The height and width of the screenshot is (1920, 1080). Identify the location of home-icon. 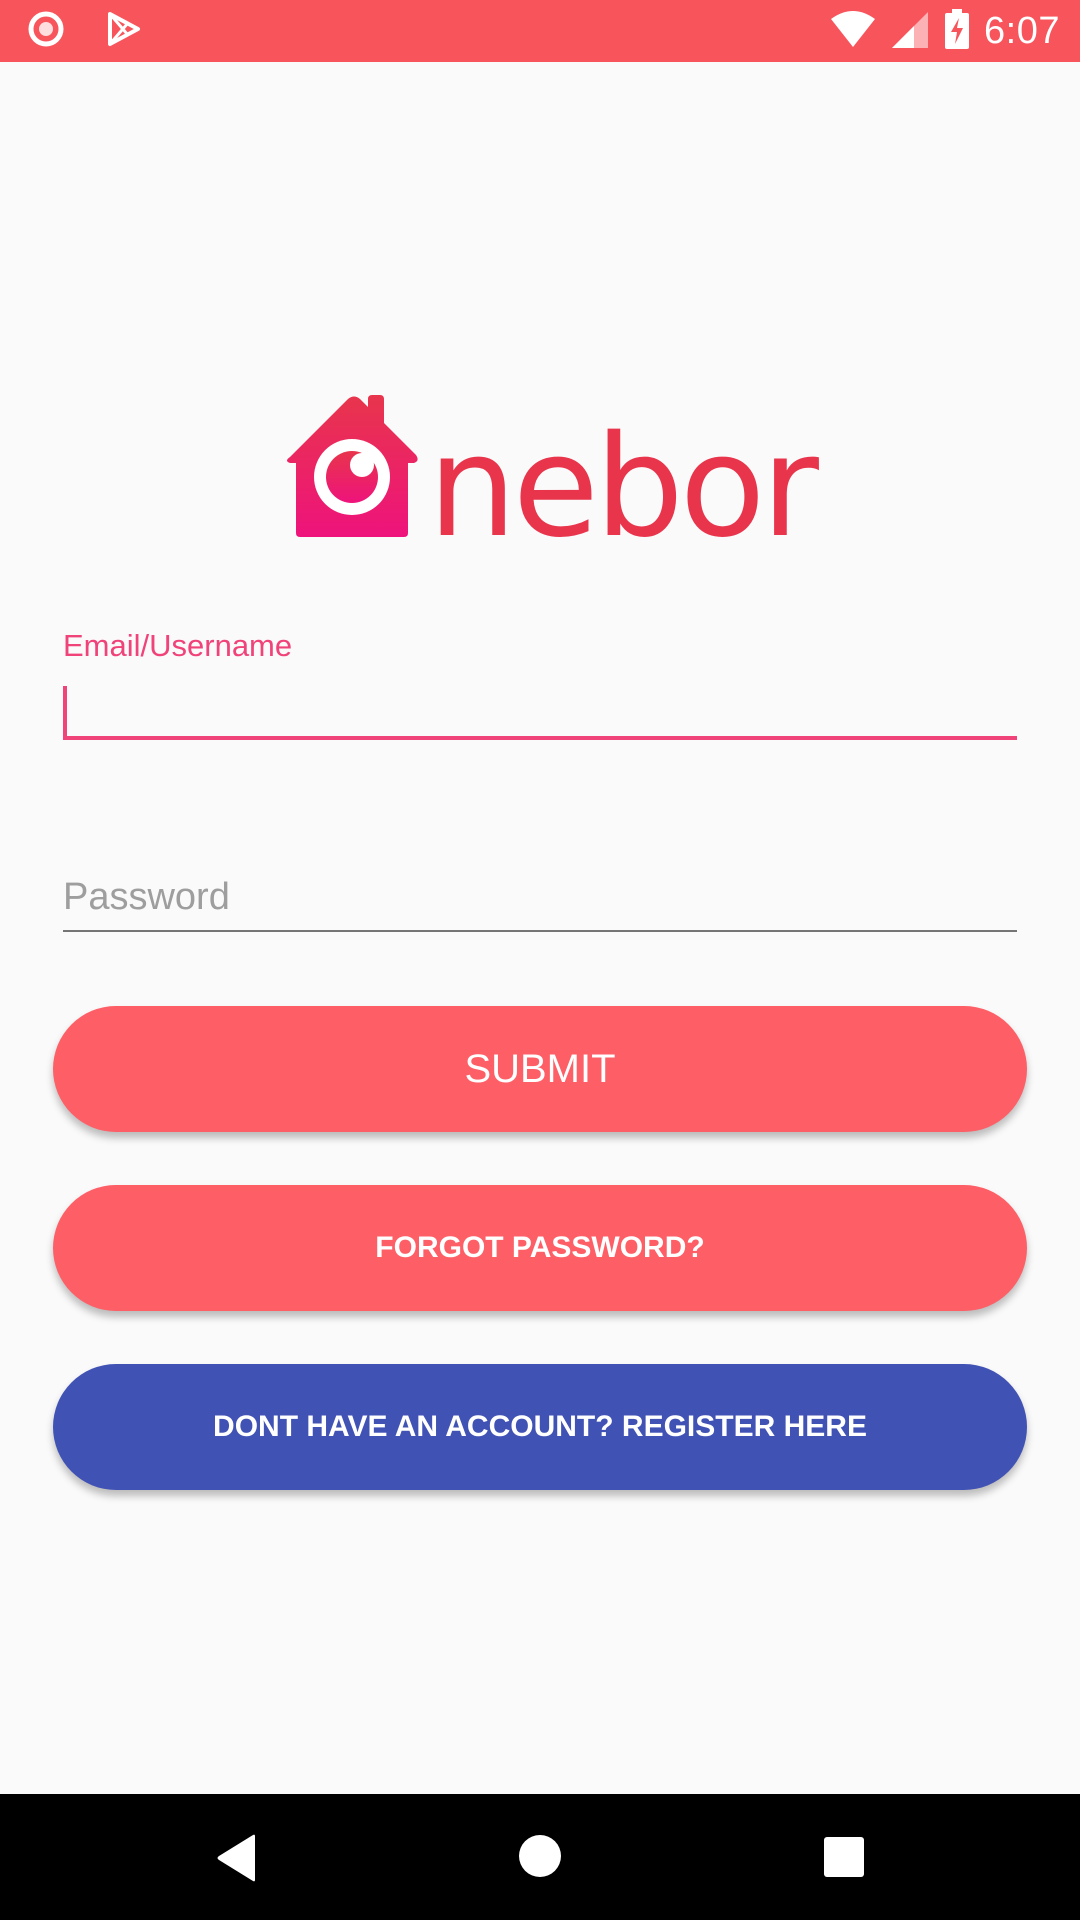
(540, 1858).